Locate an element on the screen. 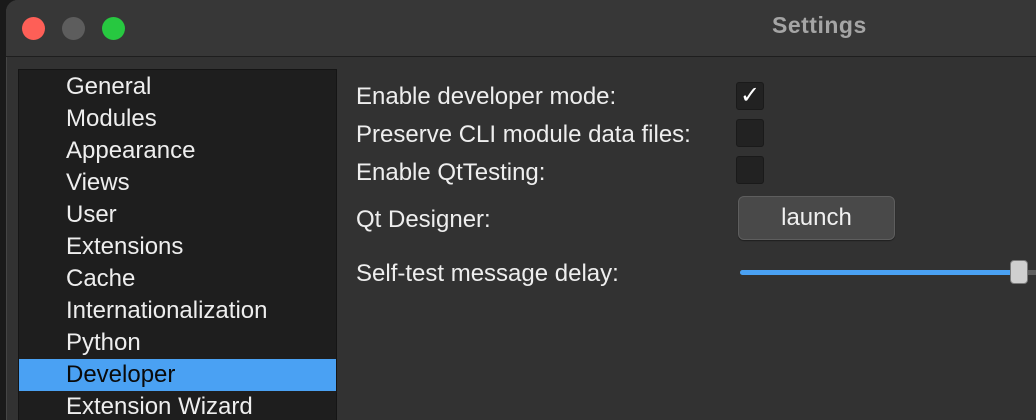 This screenshot has height=420, width=1036. sidebar-item-user: User is located at coordinates (177, 215).